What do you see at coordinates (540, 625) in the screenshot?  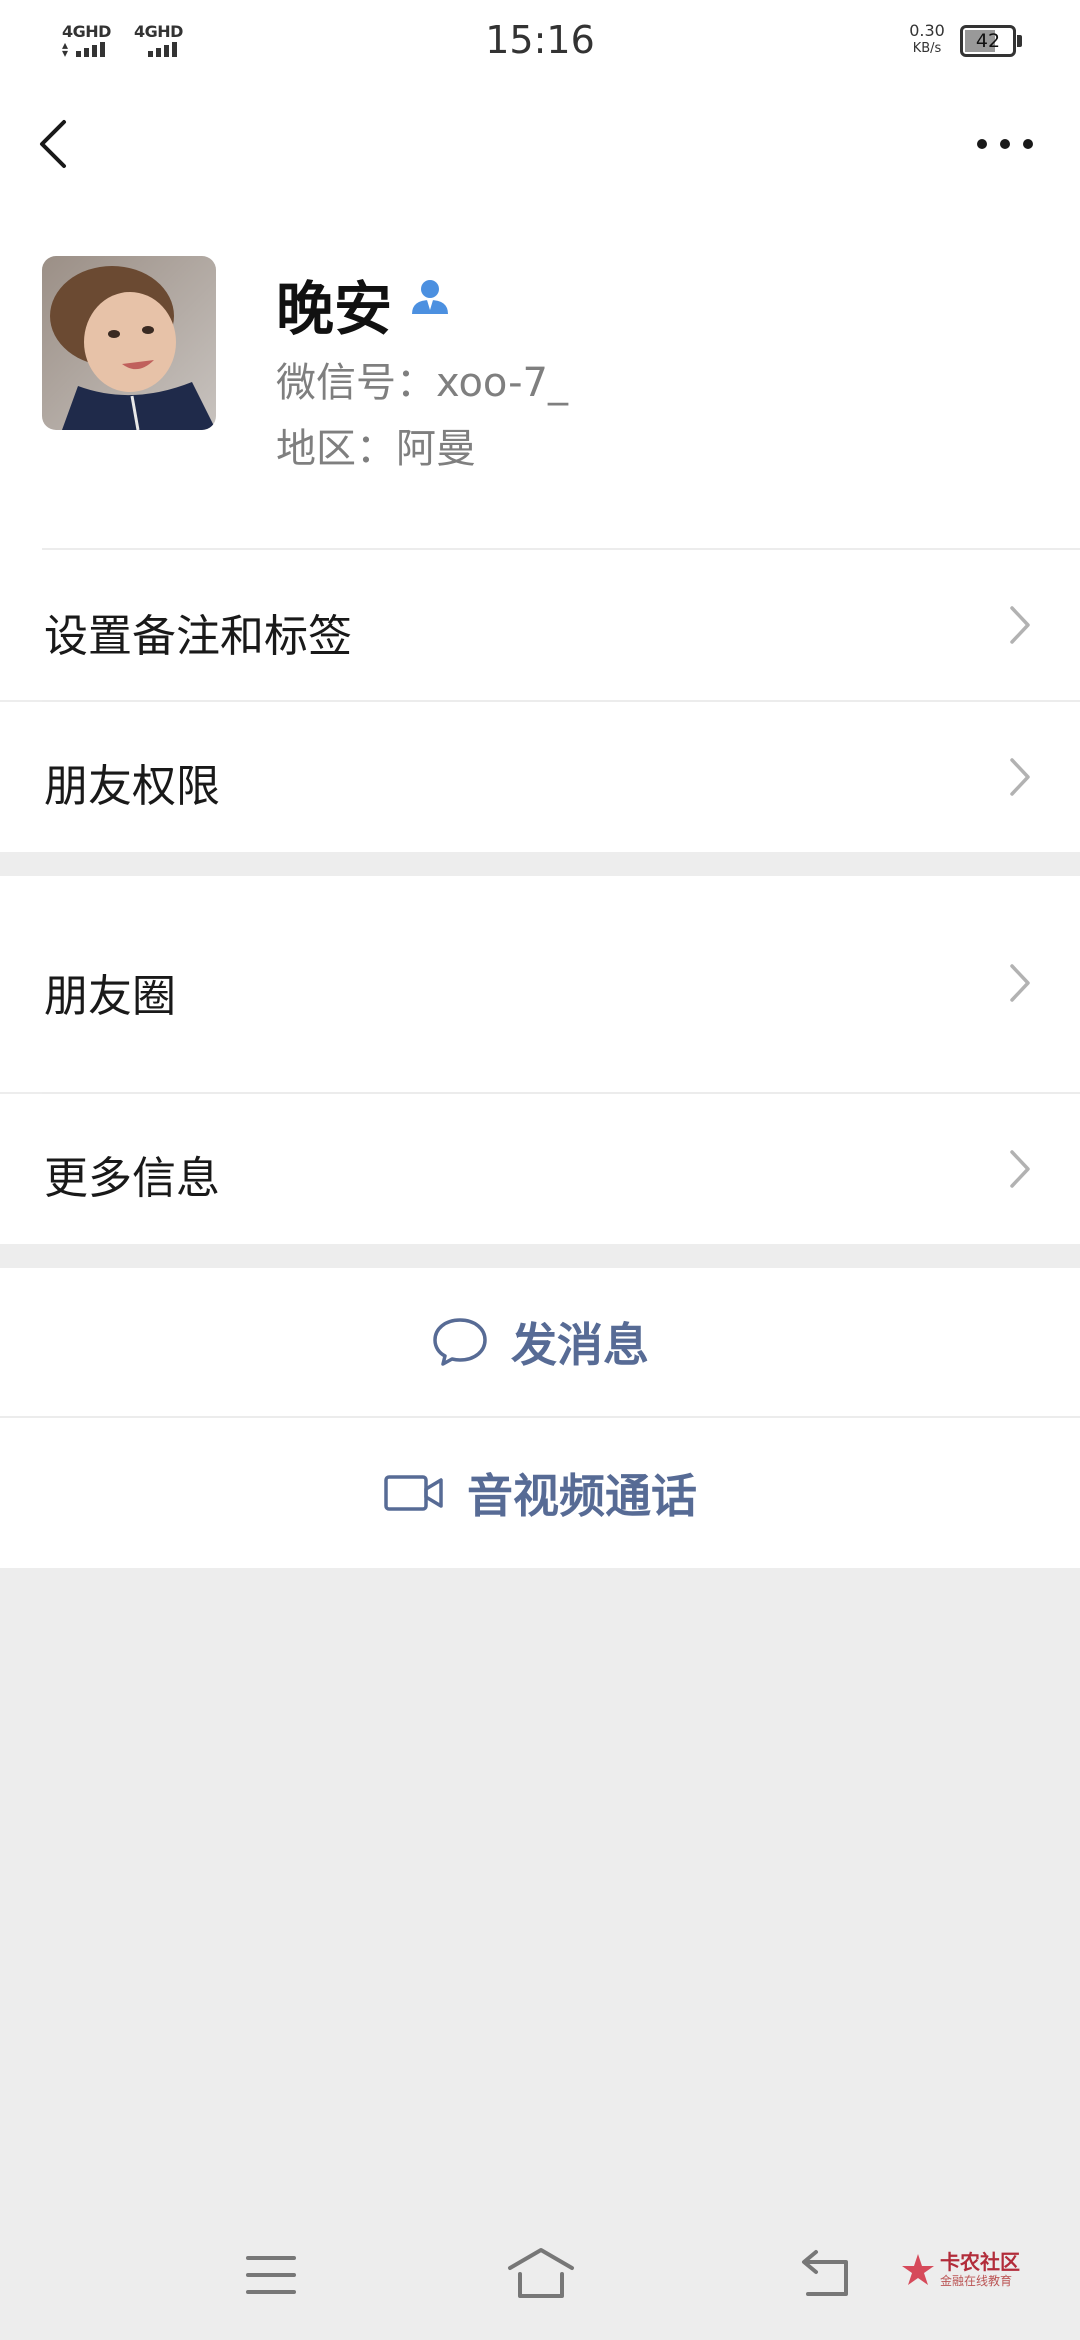 I see `menu-item-remark-tags: 设置备注和标签` at bounding box center [540, 625].